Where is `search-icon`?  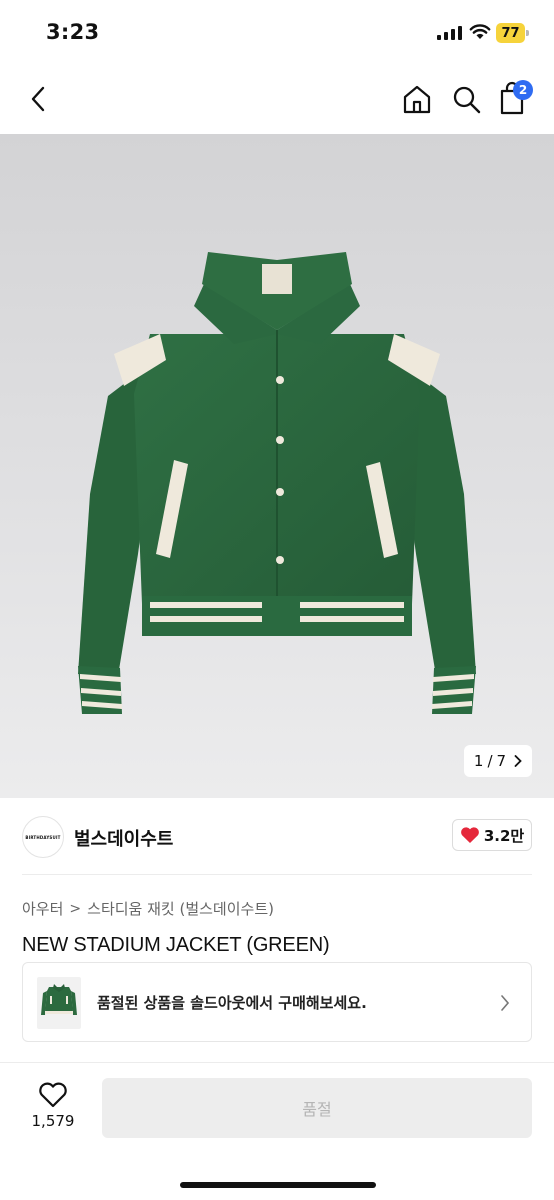 search-icon is located at coordinates (466, 99).